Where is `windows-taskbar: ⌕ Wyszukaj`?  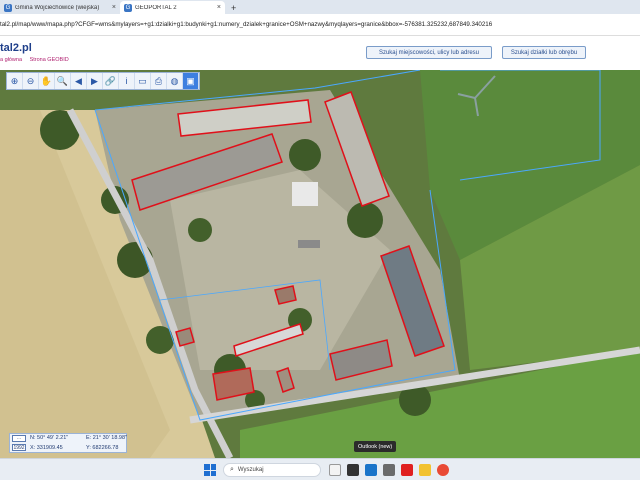
windows-taskbar: ⌕ Wyszukaj is located at coordinates (320, 469).